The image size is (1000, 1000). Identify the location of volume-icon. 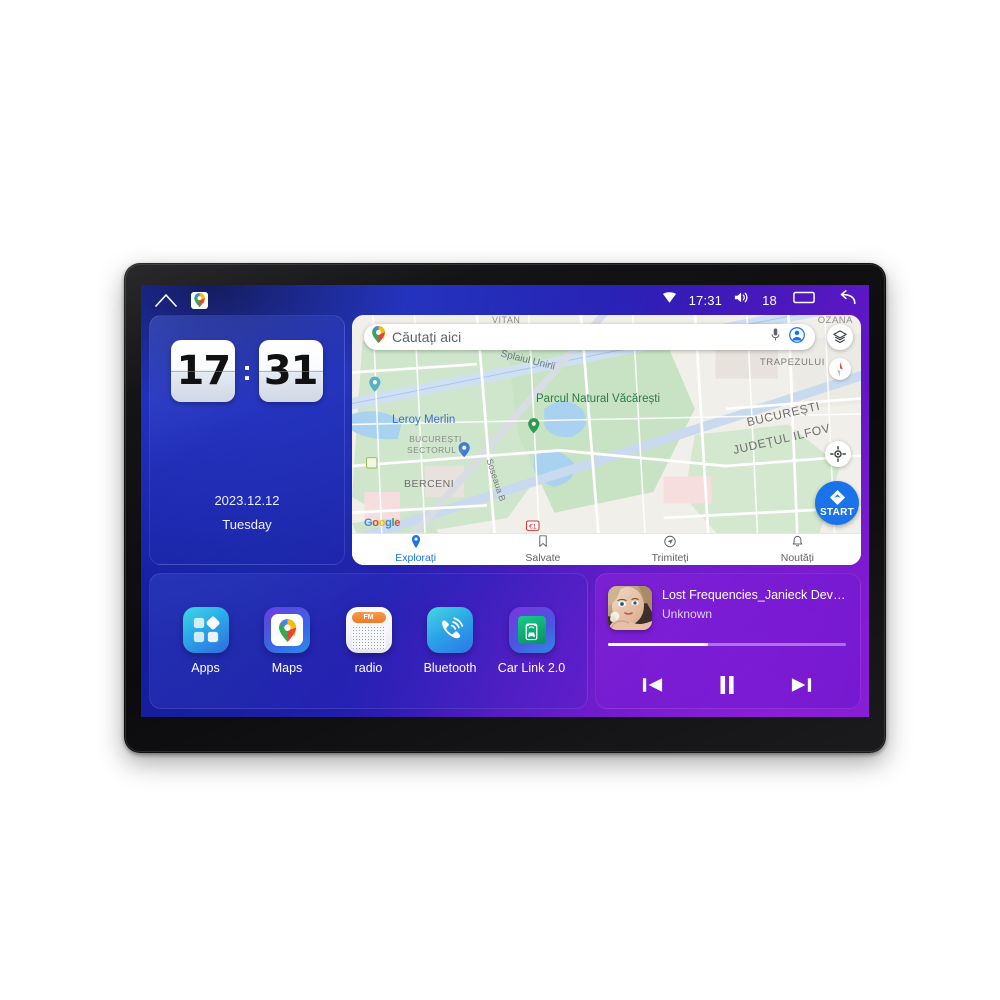
(742, 300).